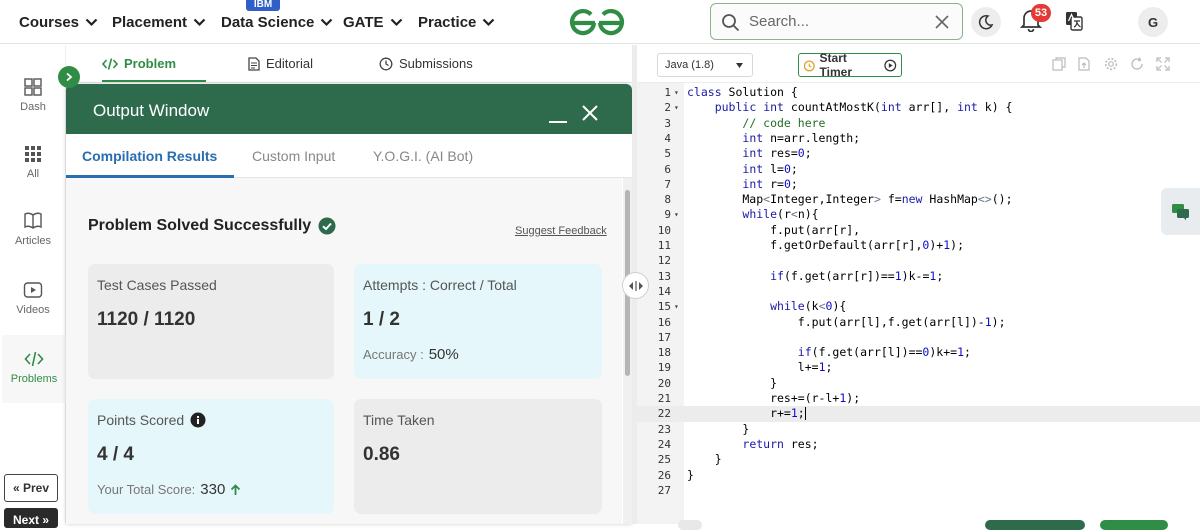  I want to click on suggest-feedback-link: Suggest Feedback, so click(561, 231).